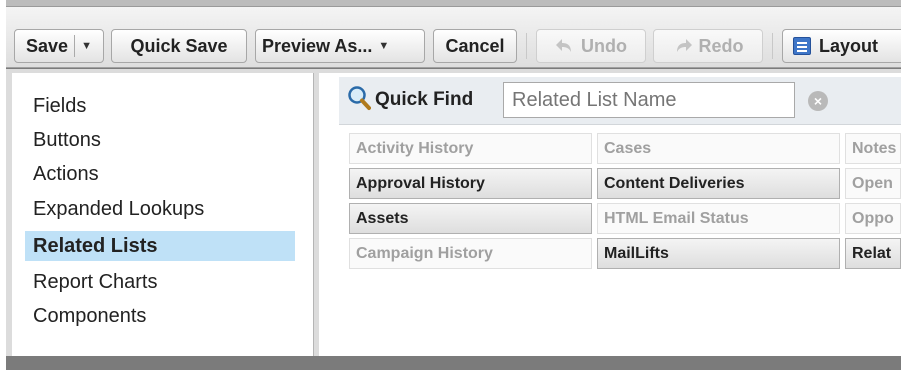 The width and height of the screenshot is (901, 370). I want to click on quick-save-label: Quick Save, so click(179, 45).